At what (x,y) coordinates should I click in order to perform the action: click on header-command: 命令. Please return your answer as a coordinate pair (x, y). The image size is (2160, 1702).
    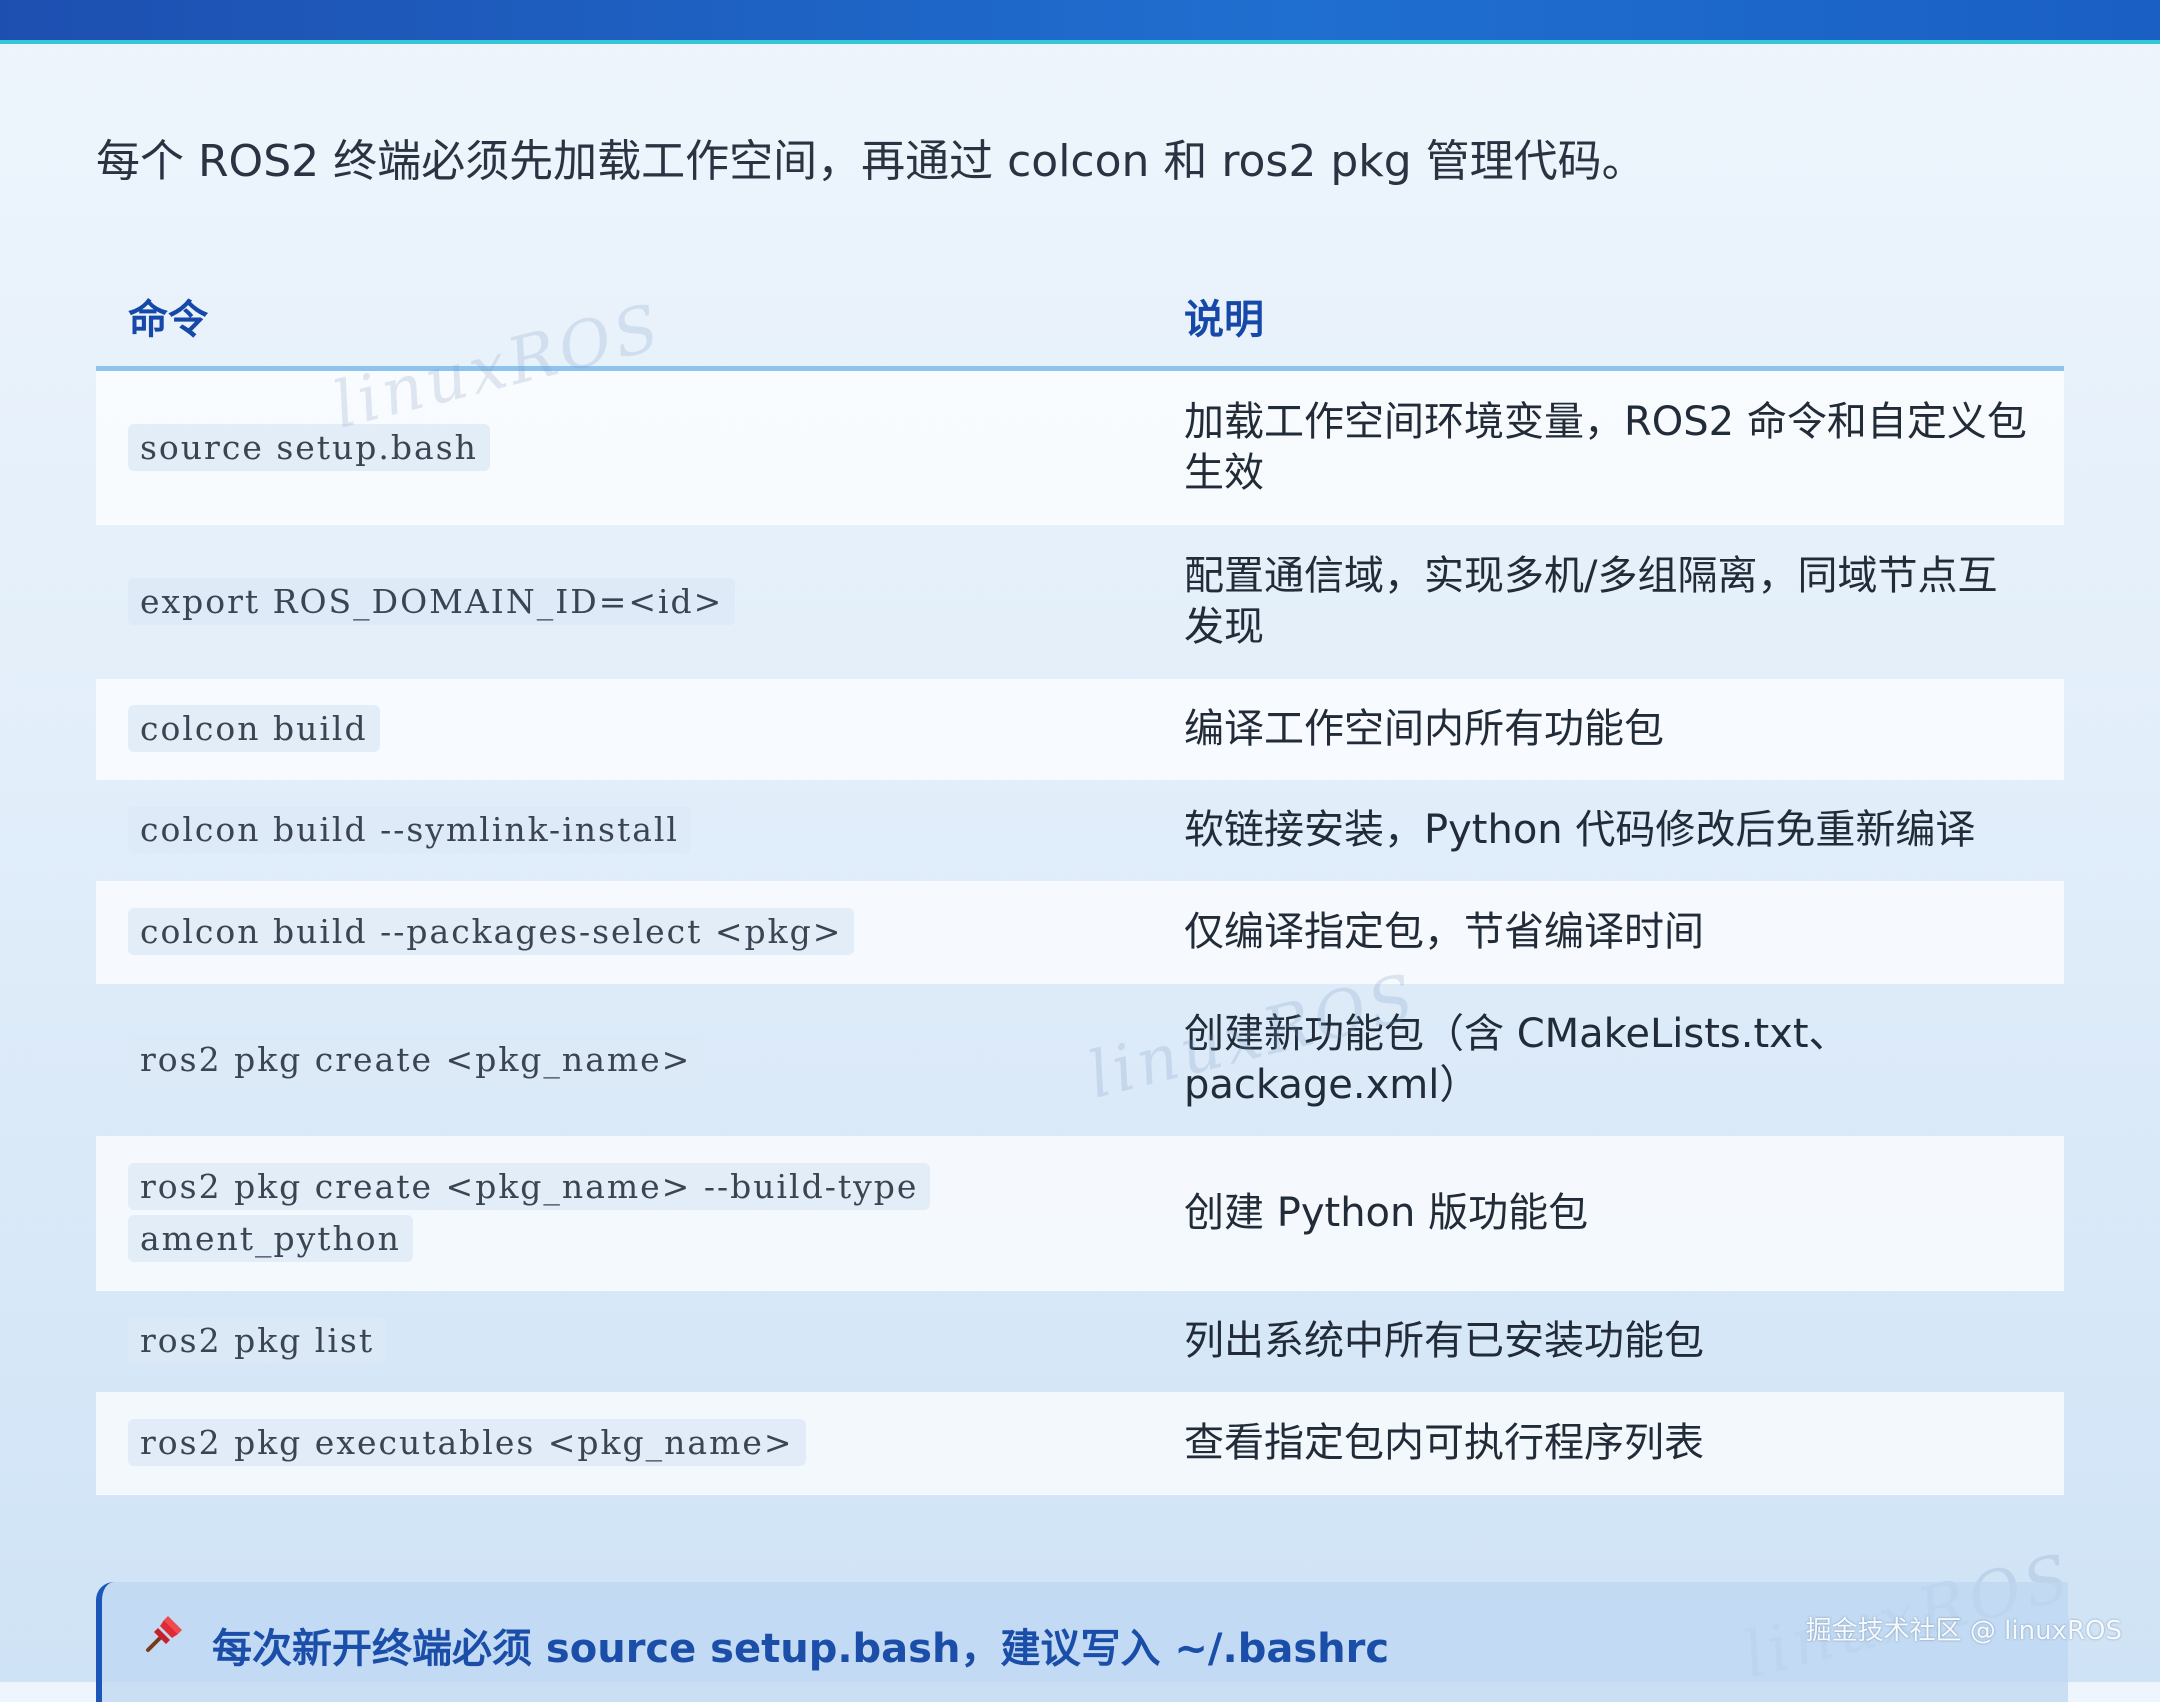
    Looking at the image, I should click on (168, 320).